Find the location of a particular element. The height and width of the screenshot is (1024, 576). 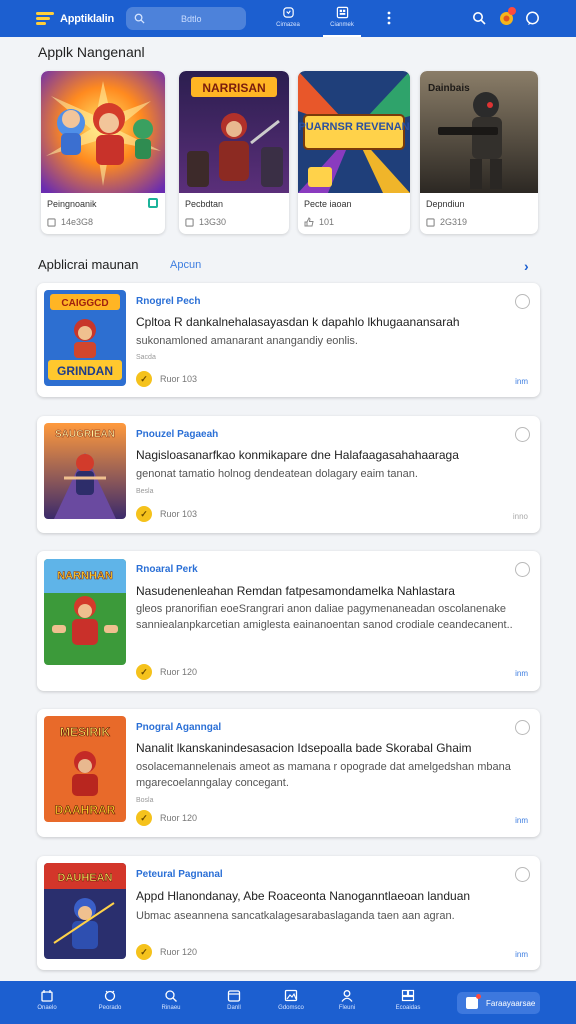

app-thumbnail: CAIGGCD GRINDAN is located at coordinates (85, 338).